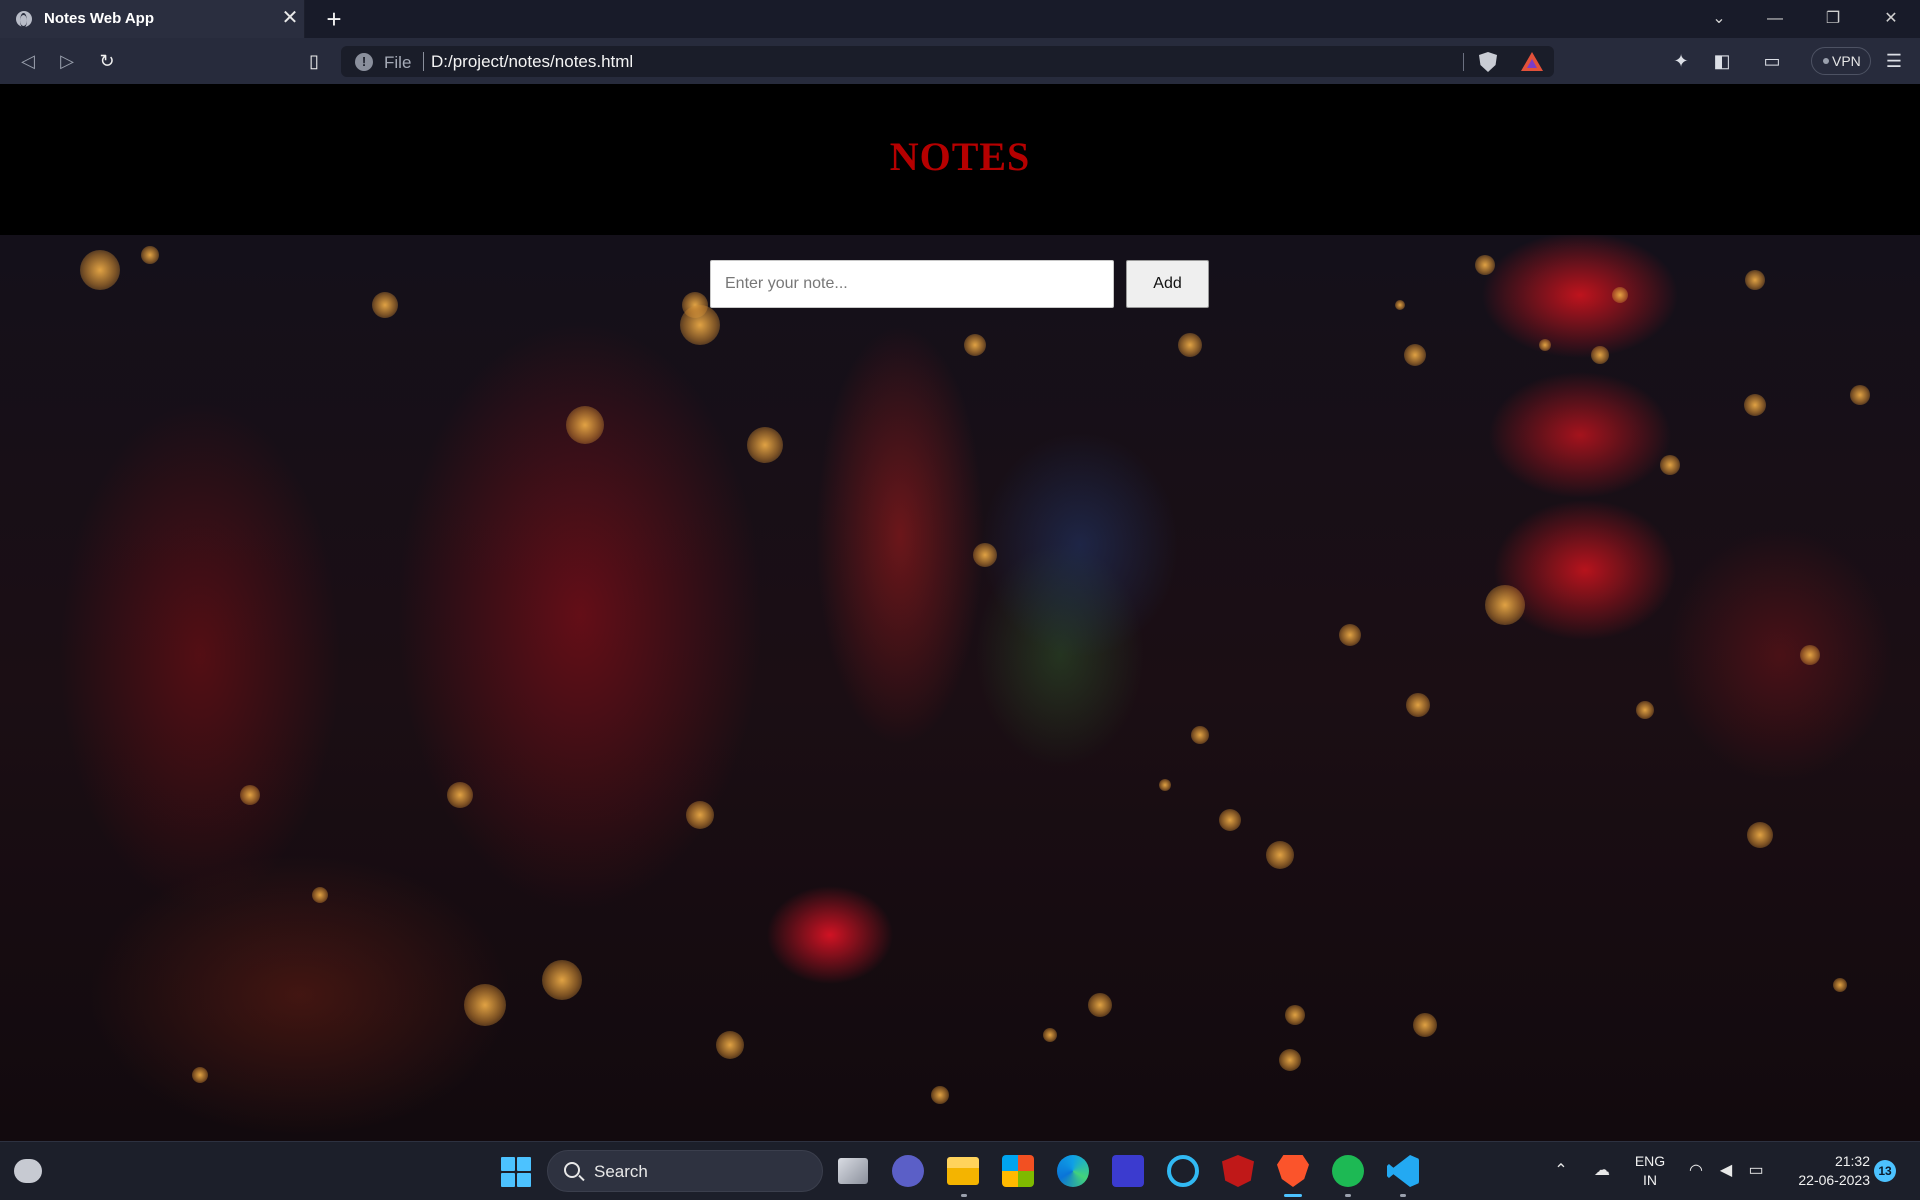 This screenshot has width=1920, height=1200. What do you see at coordinates (1463, 62) in the screenshot?
I see `omnibox-divider` at bounding box center [1463, 62].